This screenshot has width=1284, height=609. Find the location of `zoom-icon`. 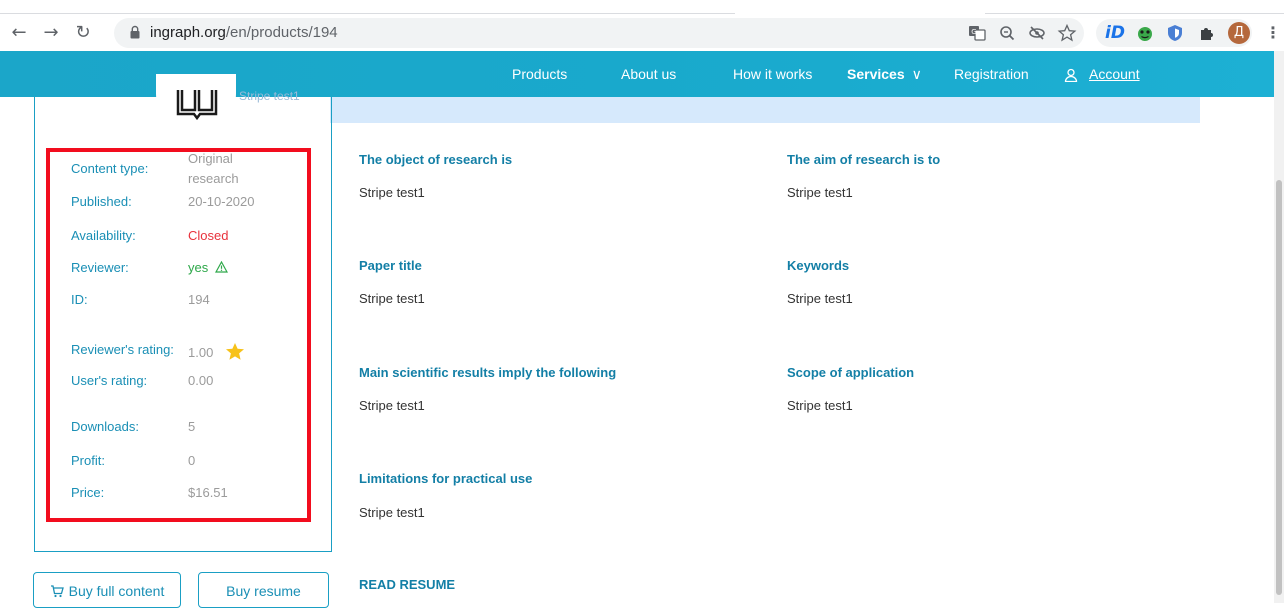

zoom-icon is located at coordinates (1007, 33).